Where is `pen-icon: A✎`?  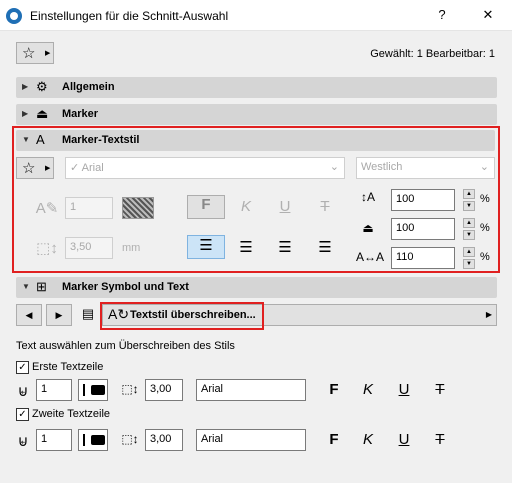 pen-icon: A✎ is located at coordinates (47, 208).